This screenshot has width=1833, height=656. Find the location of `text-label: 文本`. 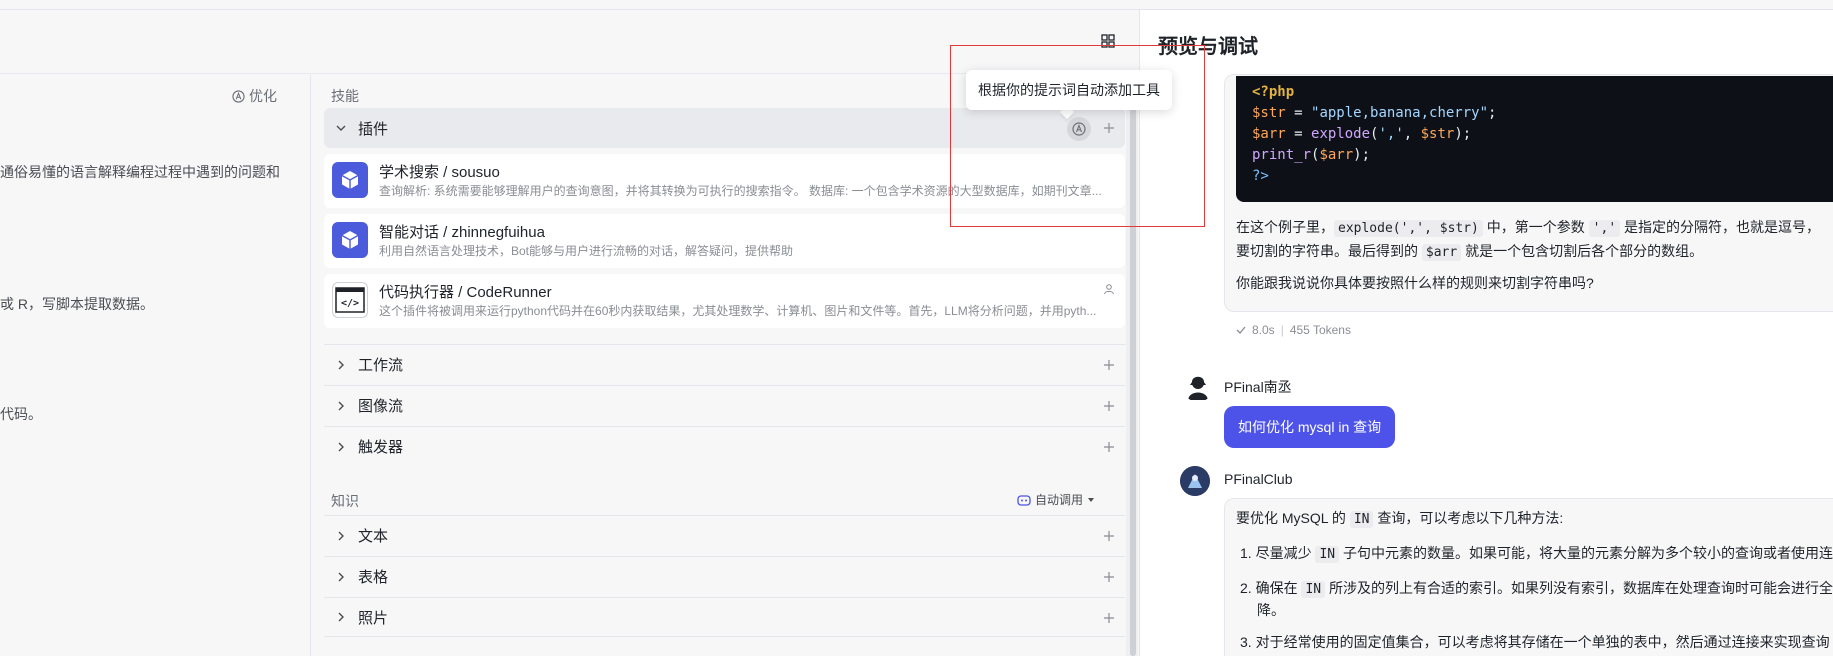

text-label: 文本 is located at coordinates (373, 536).